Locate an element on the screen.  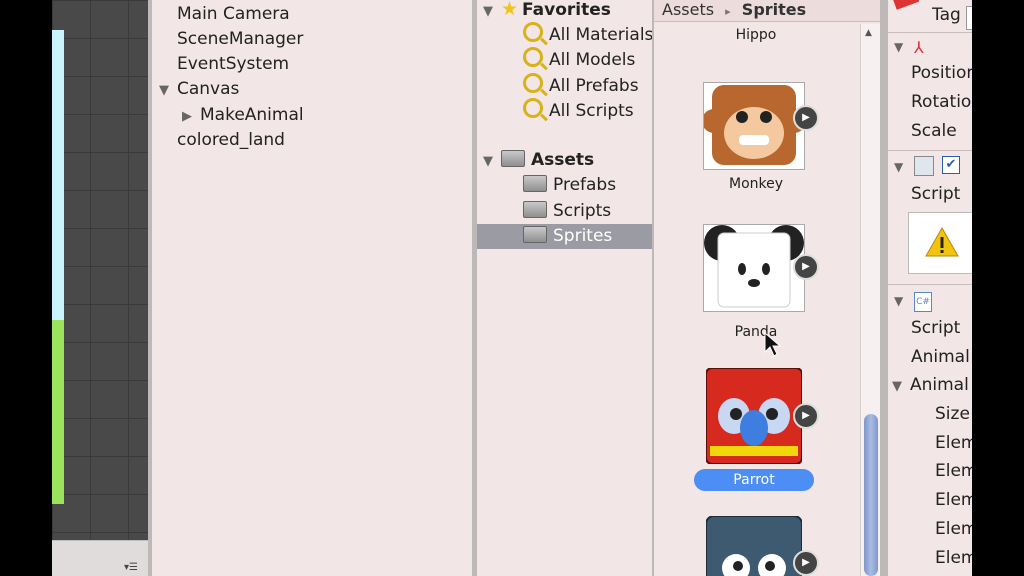
sprite-label-hippo: Hippo is located at coordinates (756, 35).